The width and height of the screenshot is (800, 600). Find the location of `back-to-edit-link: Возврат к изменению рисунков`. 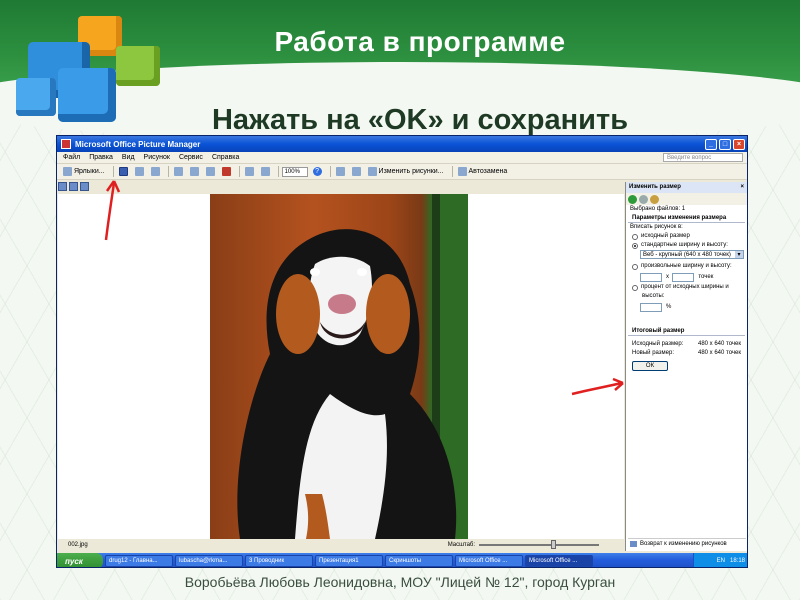

back-to-edit-link: Возврат к изменению рисунков is located at coordinates (687, 543).